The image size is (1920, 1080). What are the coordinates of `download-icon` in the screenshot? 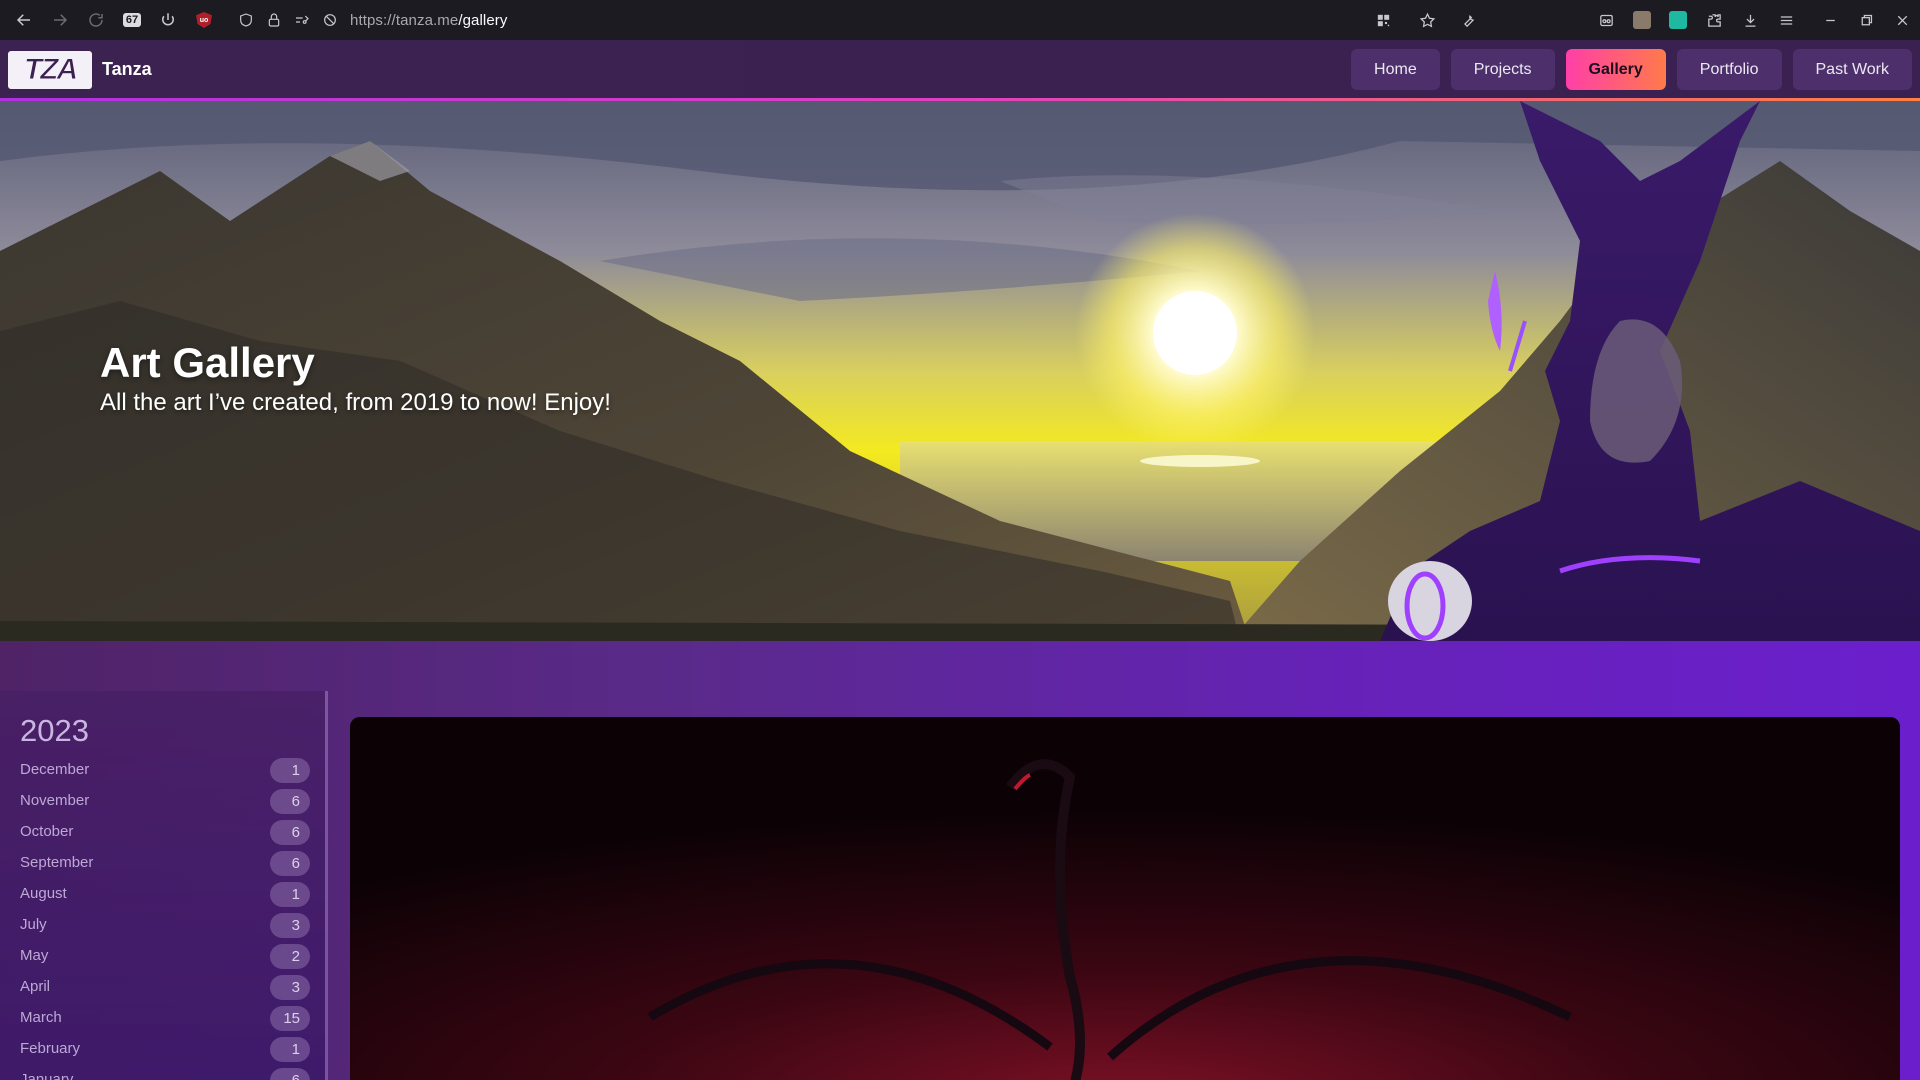 It's located at (1750, 20).